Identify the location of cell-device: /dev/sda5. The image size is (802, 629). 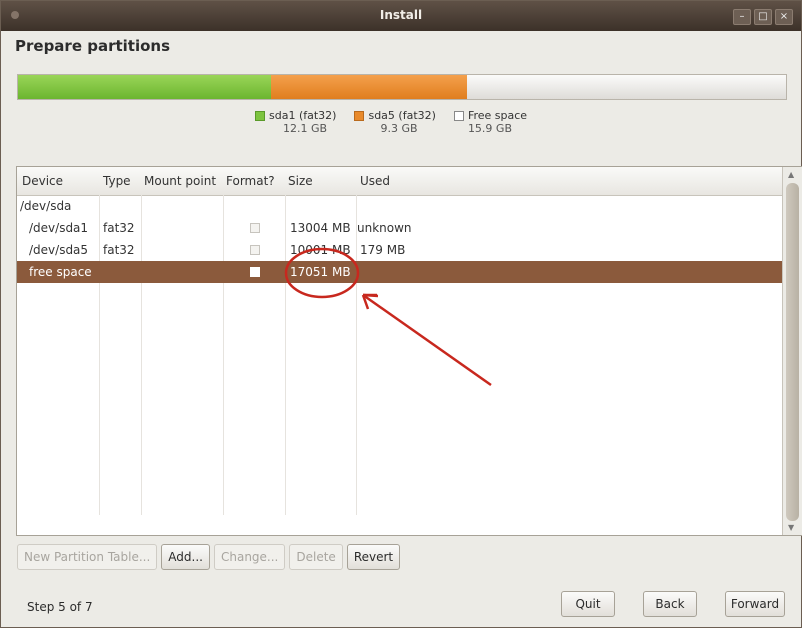
(59, 250).